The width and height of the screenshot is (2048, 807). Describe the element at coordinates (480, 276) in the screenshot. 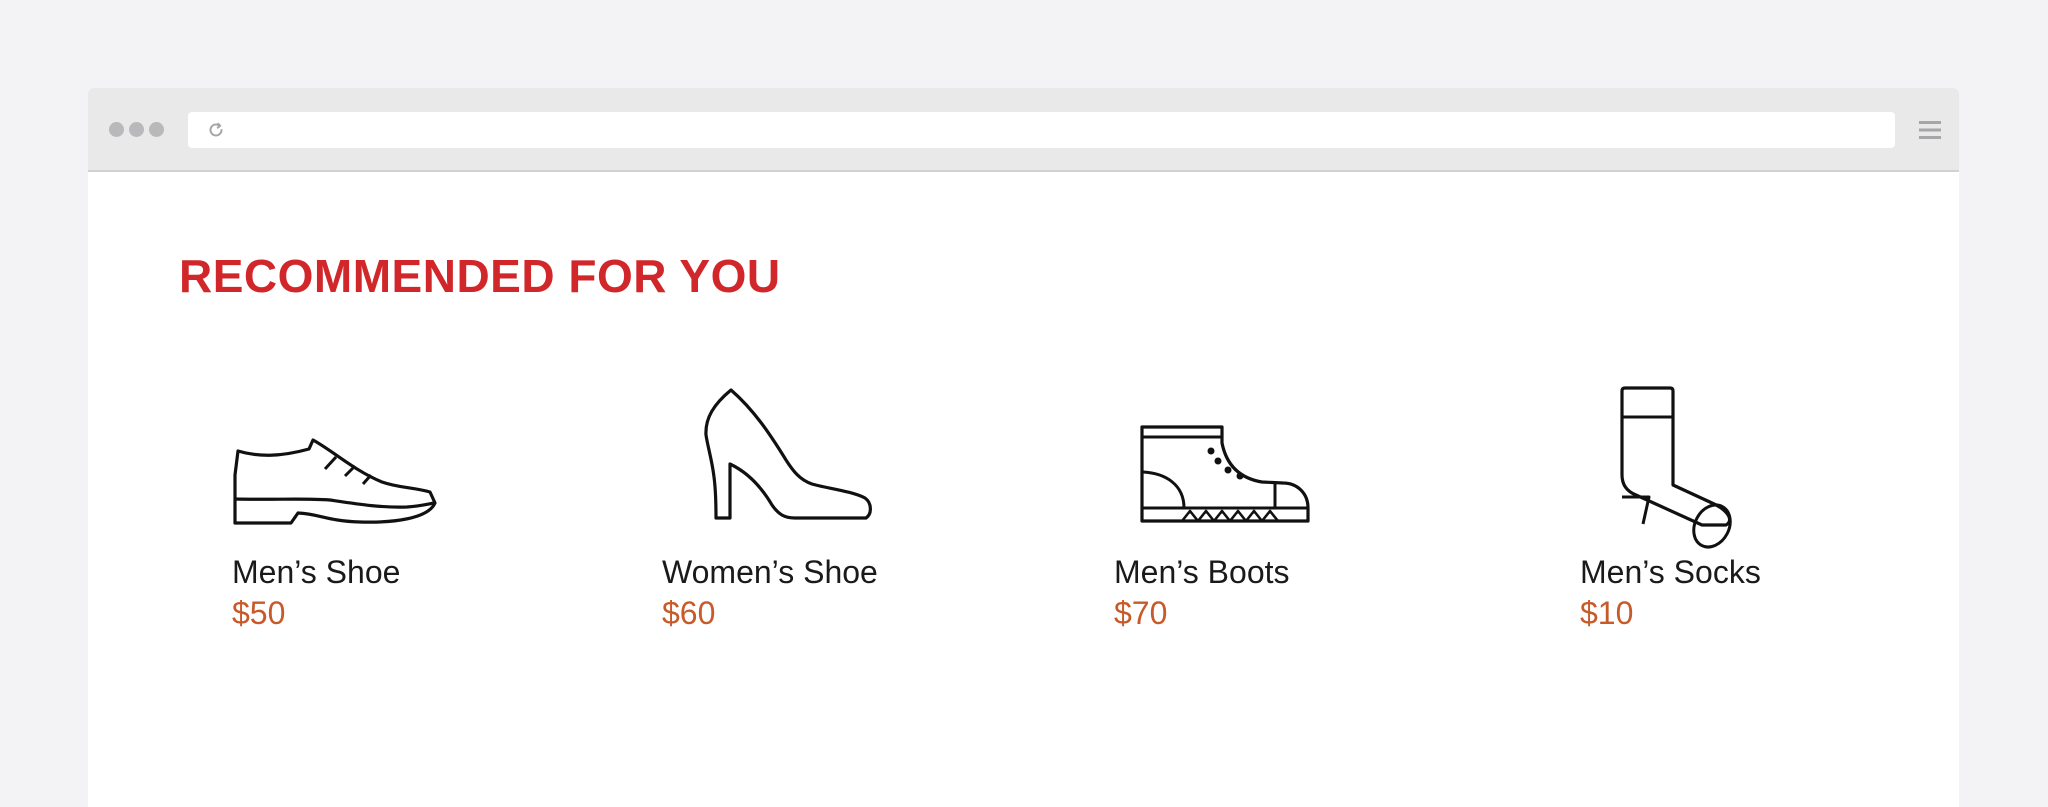

I see `section-title: RECOMMENDED FOR YOU` at that location.